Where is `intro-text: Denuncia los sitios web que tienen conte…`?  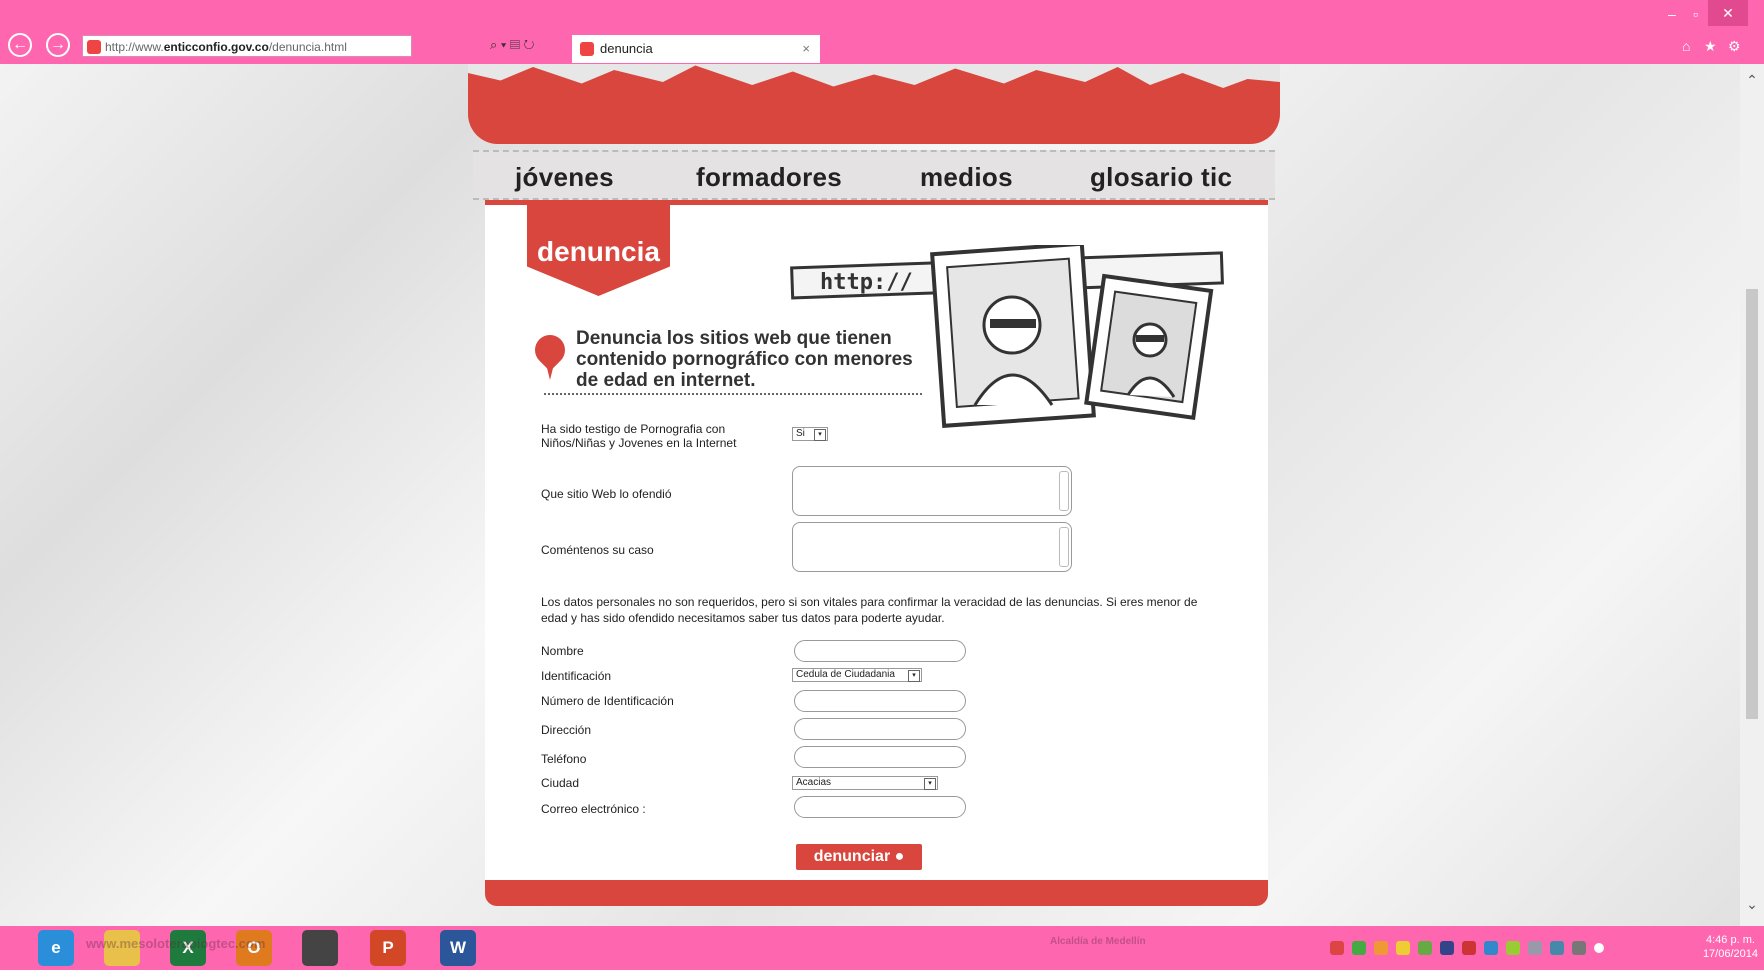
intro-text: Denuncia los sitios web que tienen conte… is located at coordinates (744, 359).